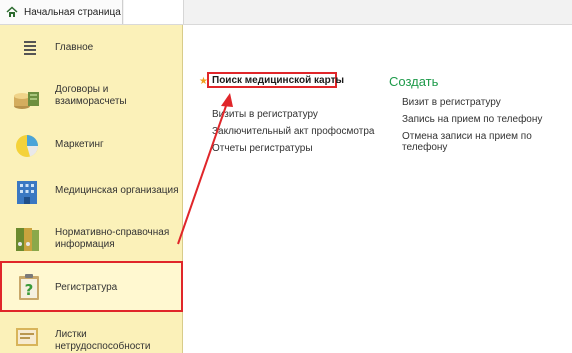  I want to click on section-registry: ? Регистратура, so click(91, 286).